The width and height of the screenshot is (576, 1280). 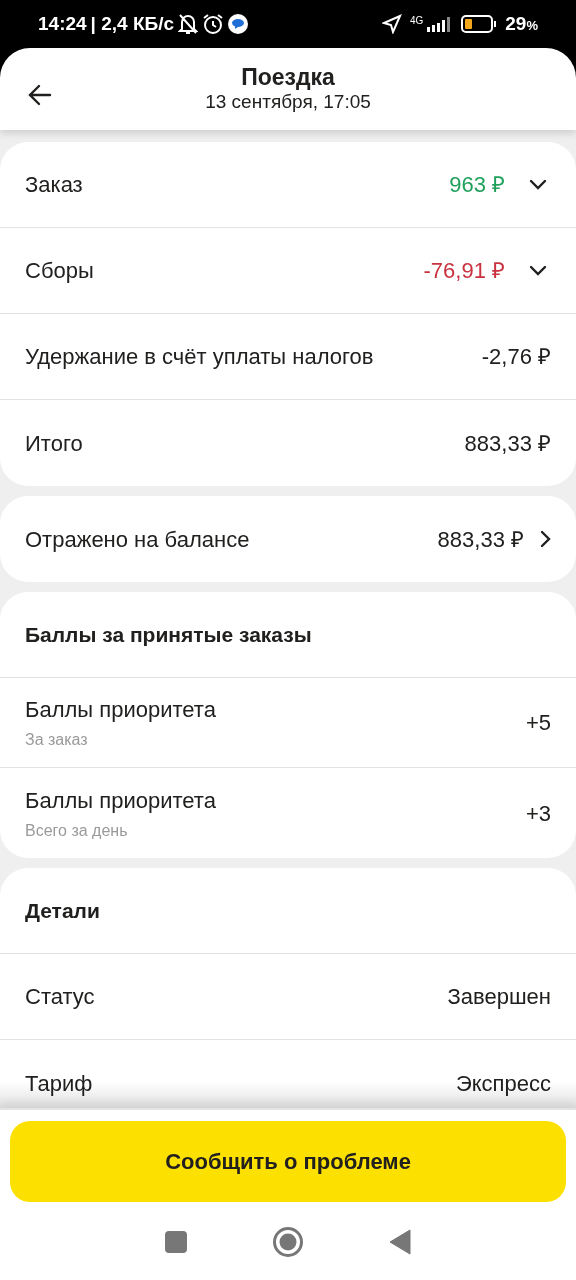 I want to click on list-row: Сборы -76,91 ₽, so click(x=288, y=271).